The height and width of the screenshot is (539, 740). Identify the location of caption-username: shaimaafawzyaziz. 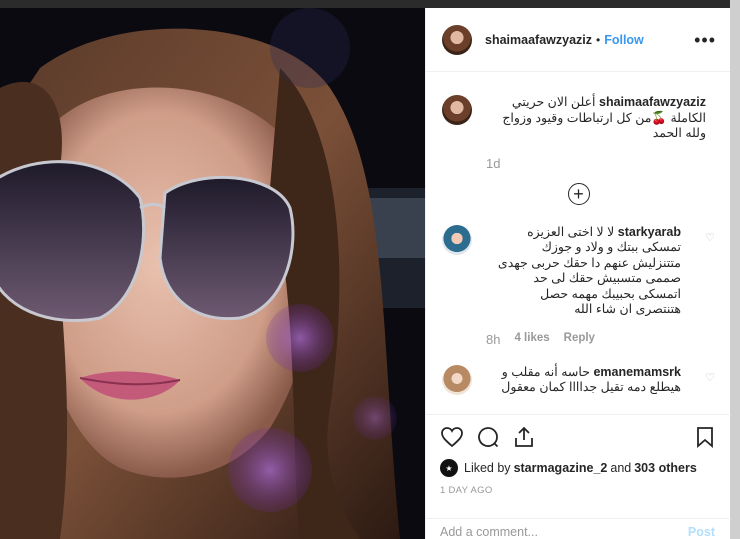
(652, 102).